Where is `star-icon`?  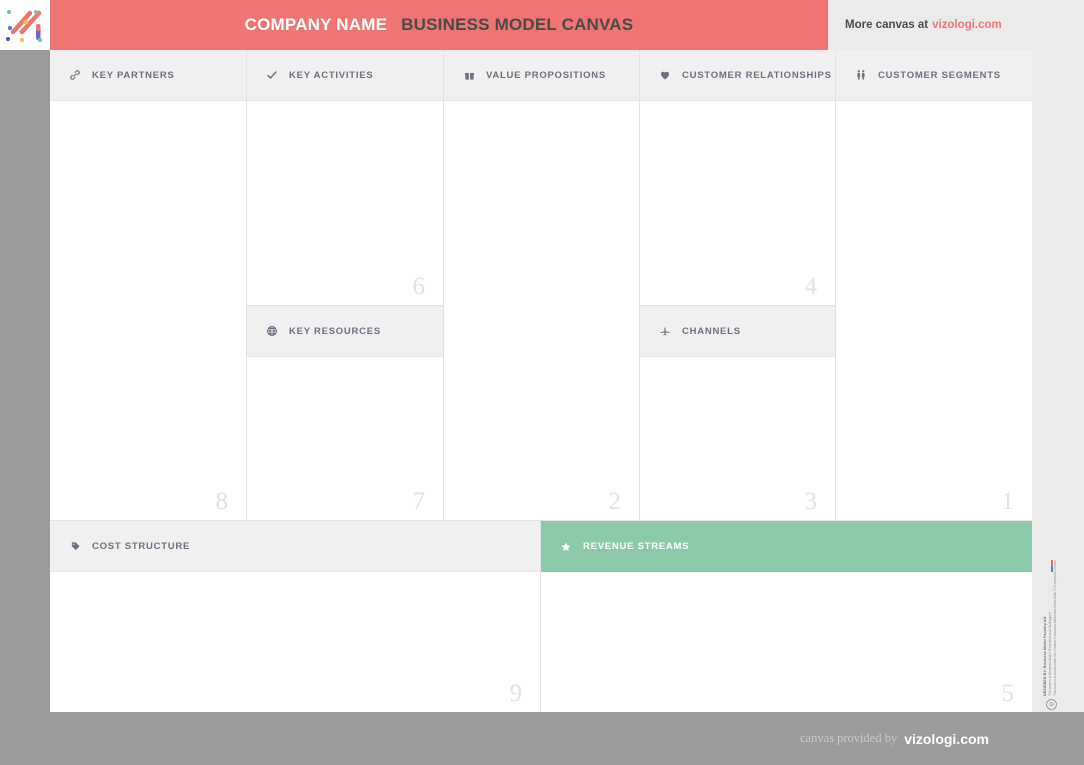 star-icon is located at coordinates (566, 547).